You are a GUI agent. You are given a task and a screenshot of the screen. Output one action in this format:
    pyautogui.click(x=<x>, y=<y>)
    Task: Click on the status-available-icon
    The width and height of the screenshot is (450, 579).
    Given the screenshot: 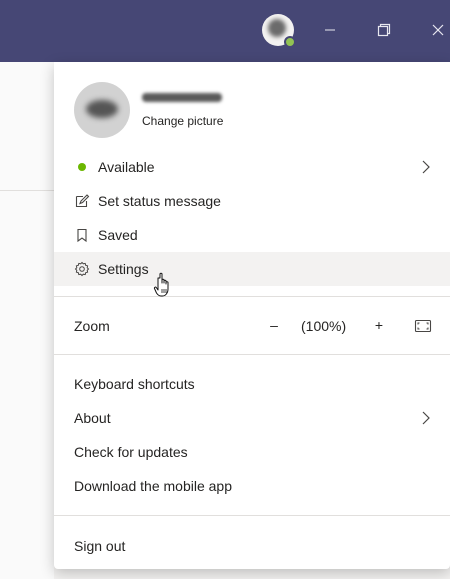 What is the action you would take?
    pyautogui.click(x=82, y=167)
    